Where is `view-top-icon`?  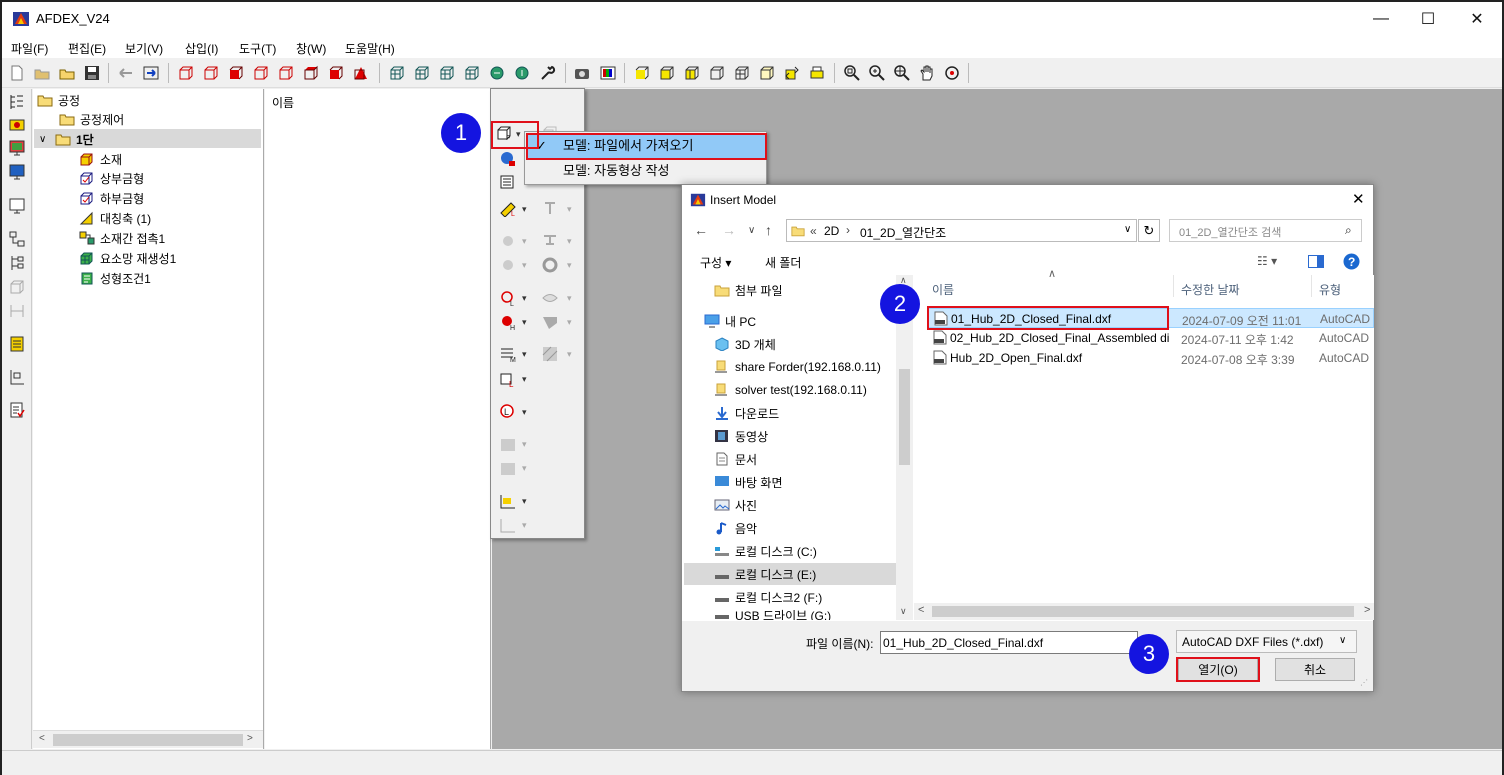 view-top-icon is located at coordinates (311, 73).